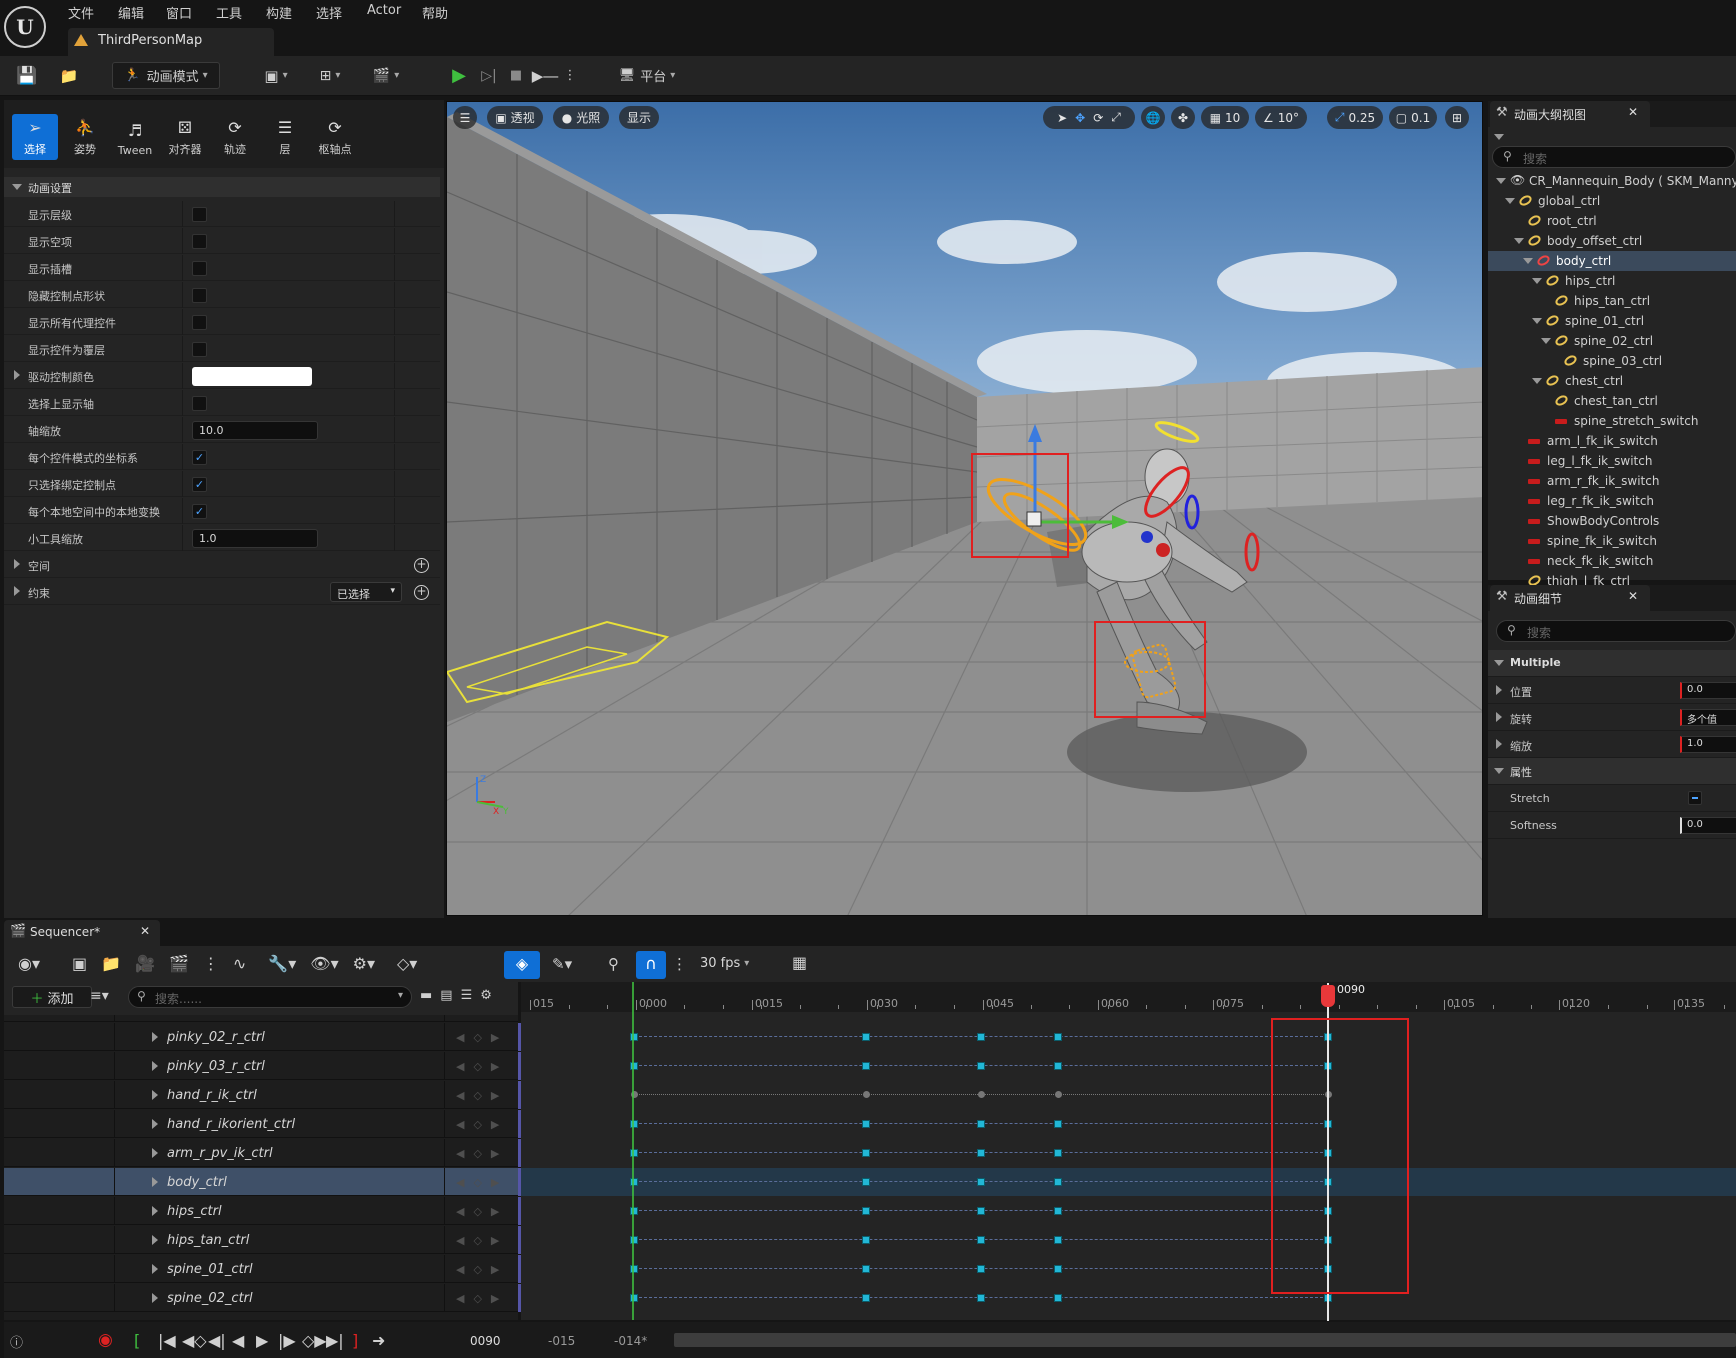  Describe the element at coordinates (264, 1269) in the screenshot. I see `sequencer-track: spine_01_ctrl ◀◇▶` at that location.